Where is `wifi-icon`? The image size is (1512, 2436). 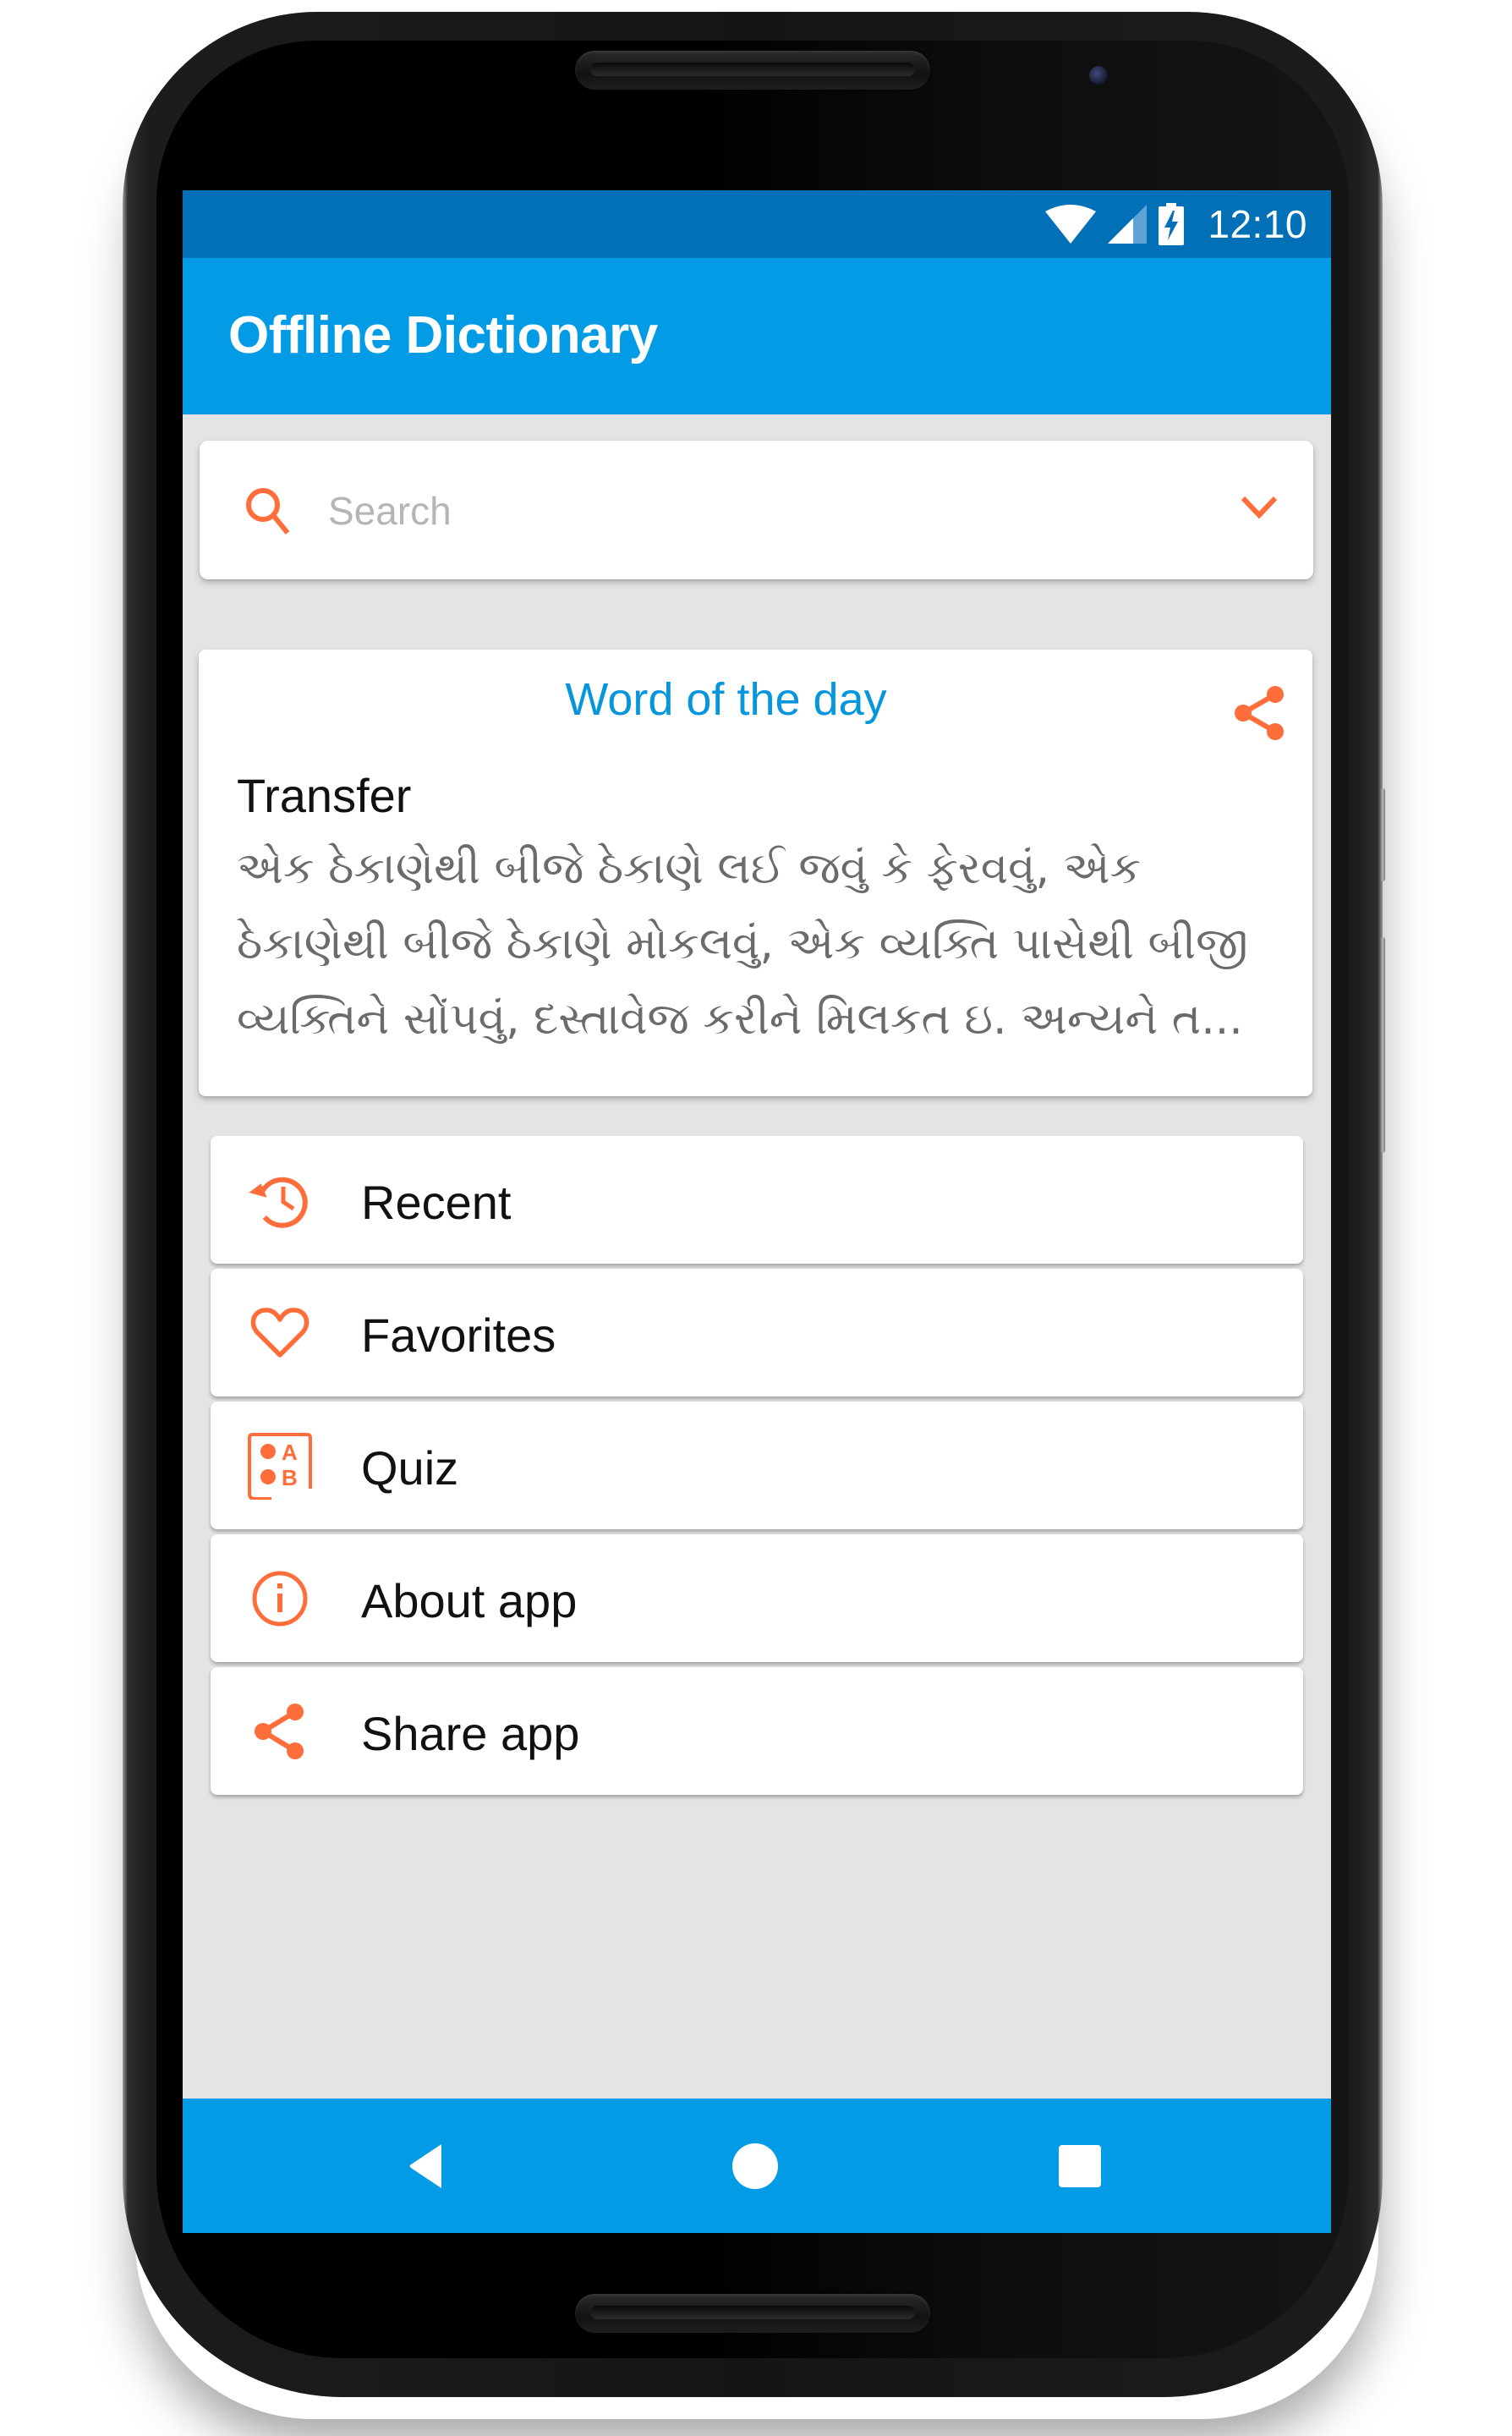
wifi-icon is located at coordinates (1071, 225).